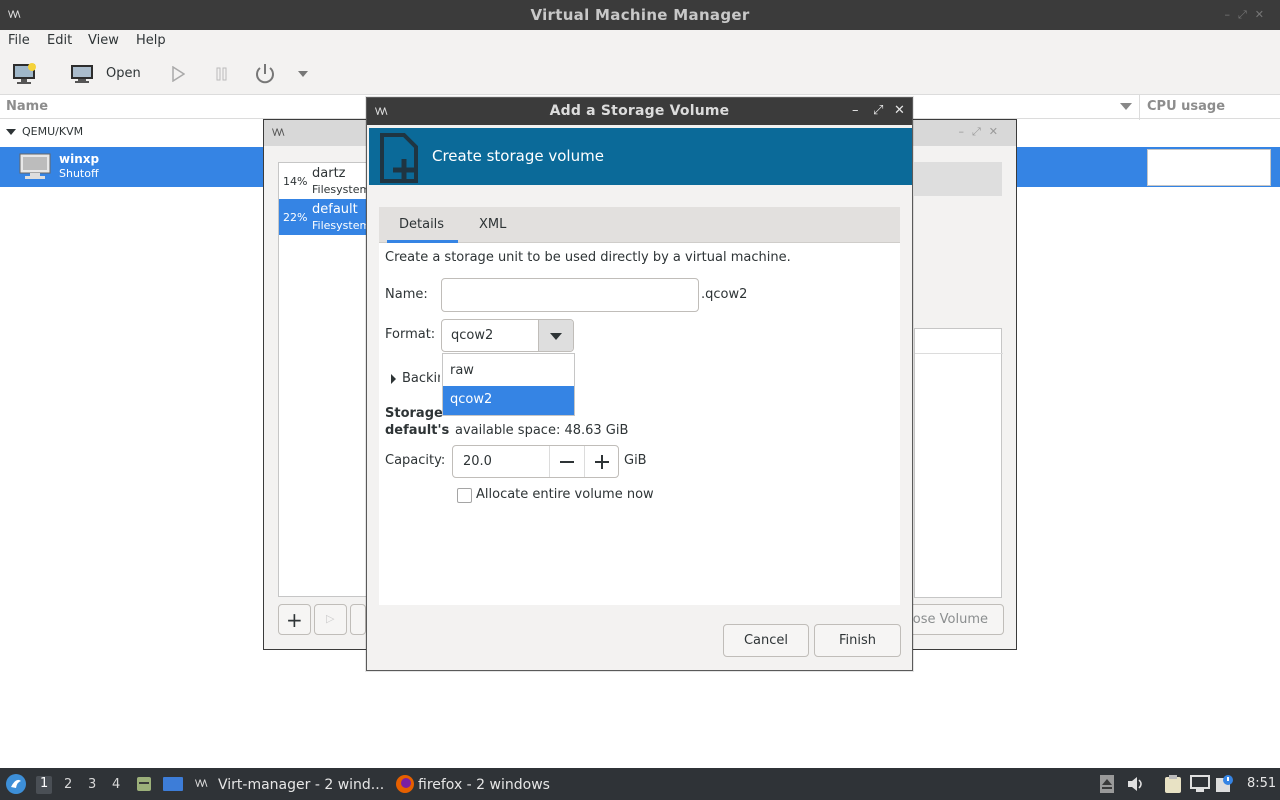  Describe the element at coordinates (1200, 784) in the screenshot. I see `network-icon` at that location.